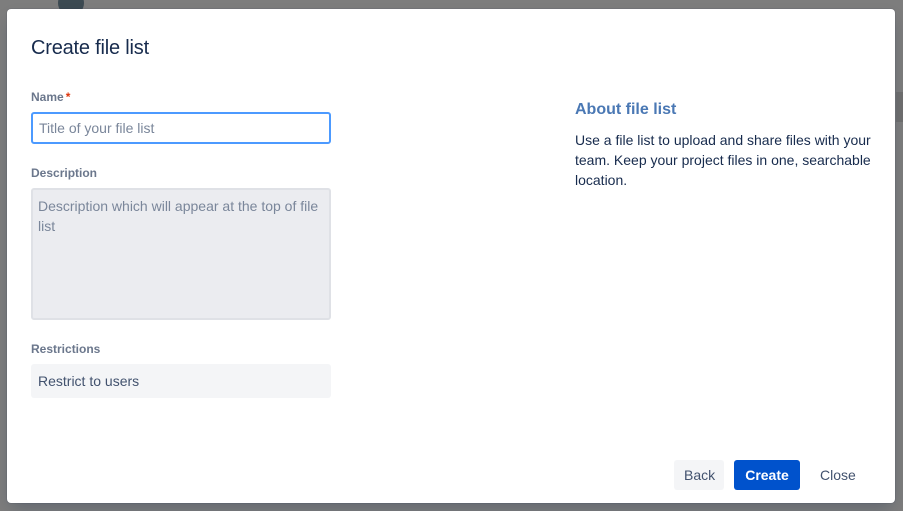 This screenshot has width=903, height=511. I want to click on name-label: Name *, so click(50, 97).